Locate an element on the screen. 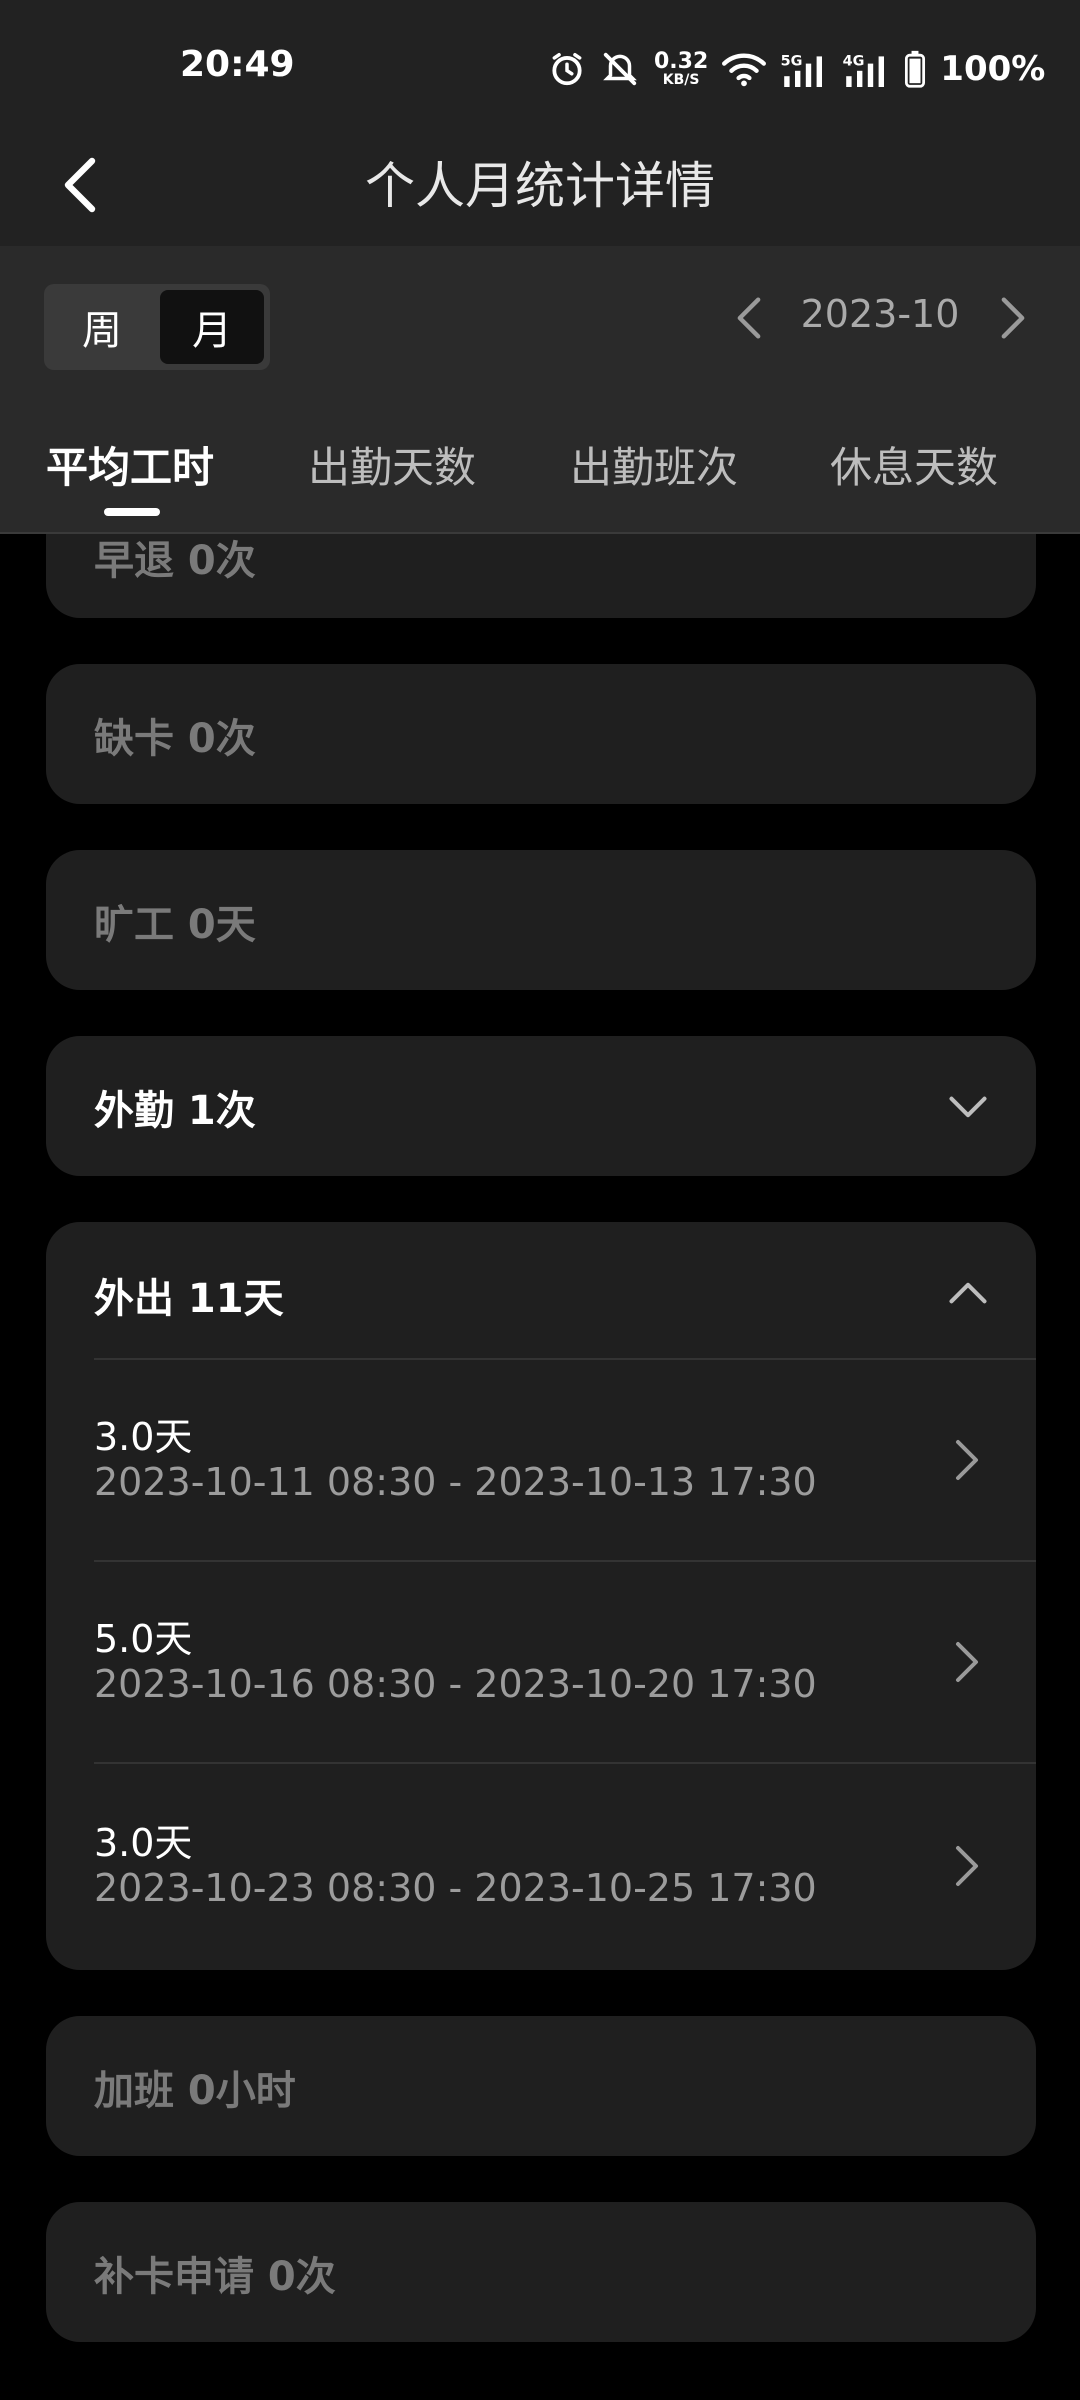  period-segmented-control: 周 月 is located at coordinates (157, 327).